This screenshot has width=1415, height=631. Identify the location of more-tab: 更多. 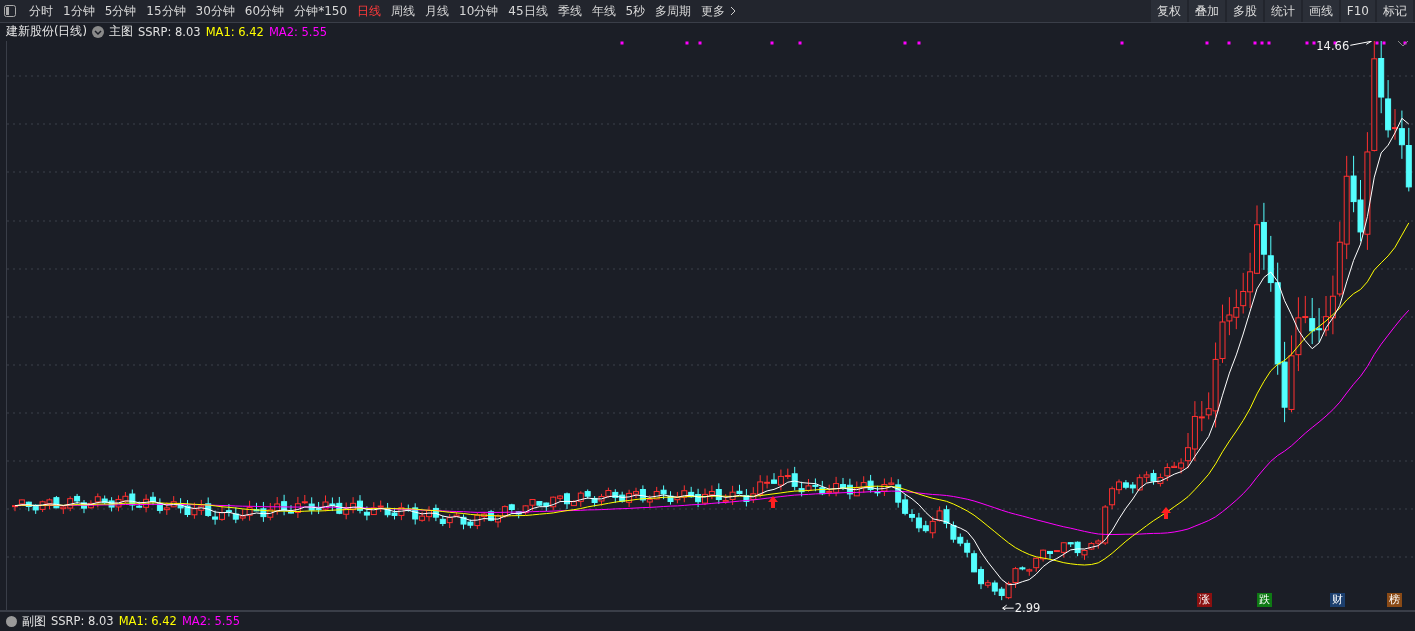
(713, 11).